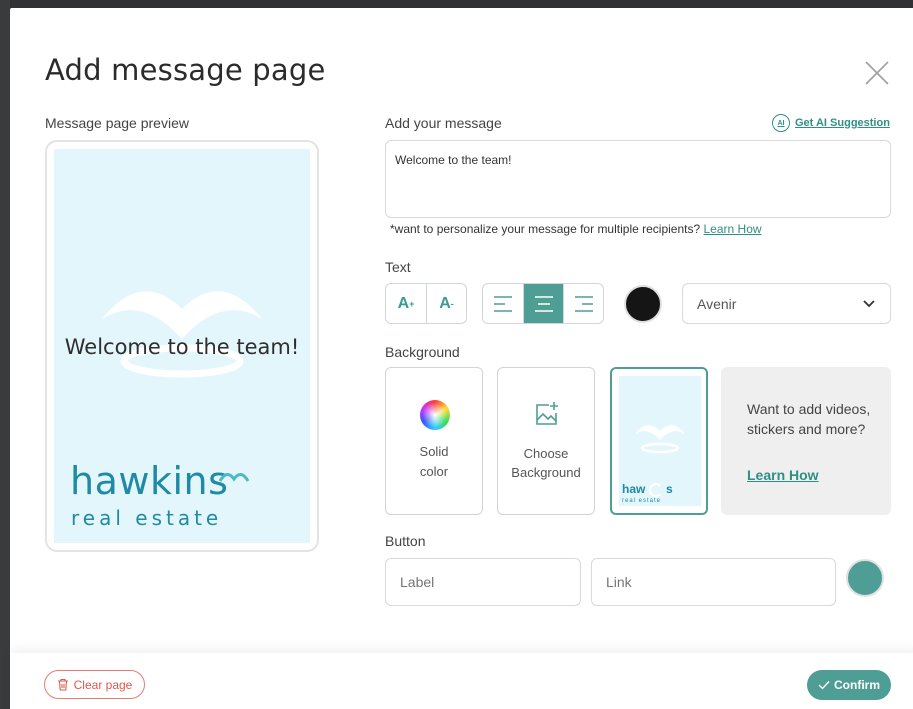  What do you see at coordinates (642, 501) in the screenshot?
I see `thumbnail-tagline: real estate` at bounding box center [642, 501].